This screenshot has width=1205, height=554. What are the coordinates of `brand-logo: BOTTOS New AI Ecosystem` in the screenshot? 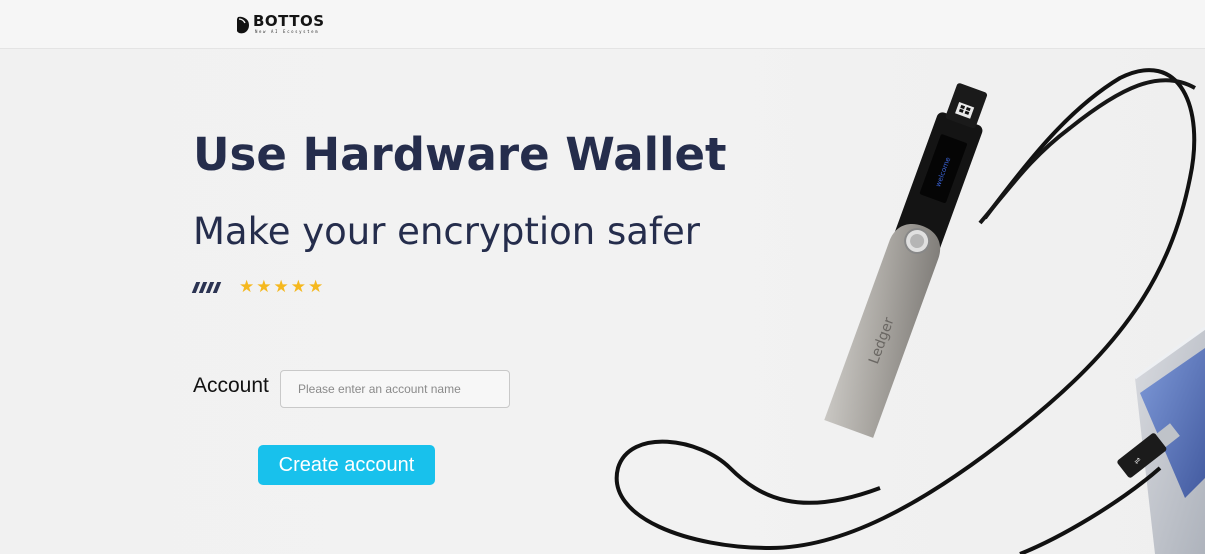 It's located at (280, 24).